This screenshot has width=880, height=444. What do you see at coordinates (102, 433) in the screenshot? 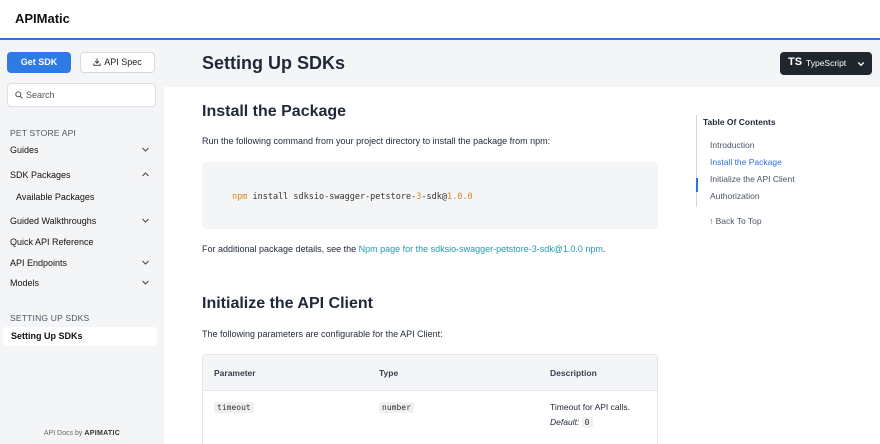
I see `footer-brand: APIMATIC` at bounding box center [102, 433].